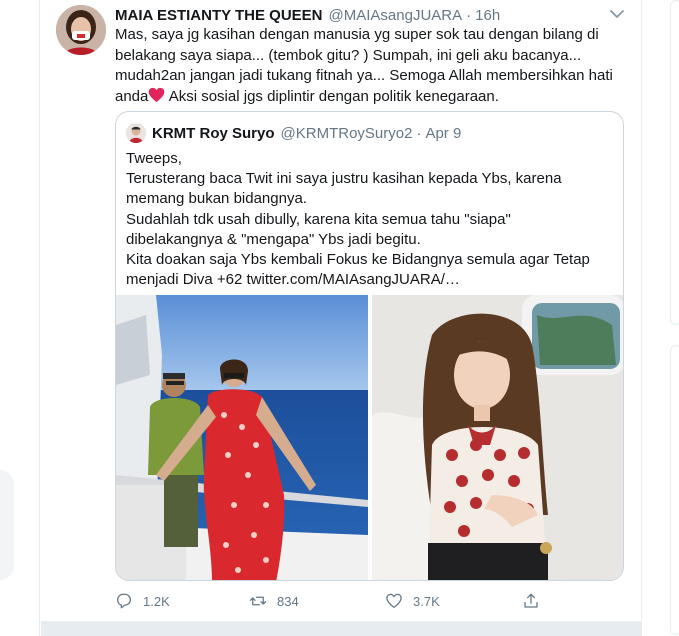 The height and width of the screenshot is (636, 679). I want to click on share-button, so click(536, 601).